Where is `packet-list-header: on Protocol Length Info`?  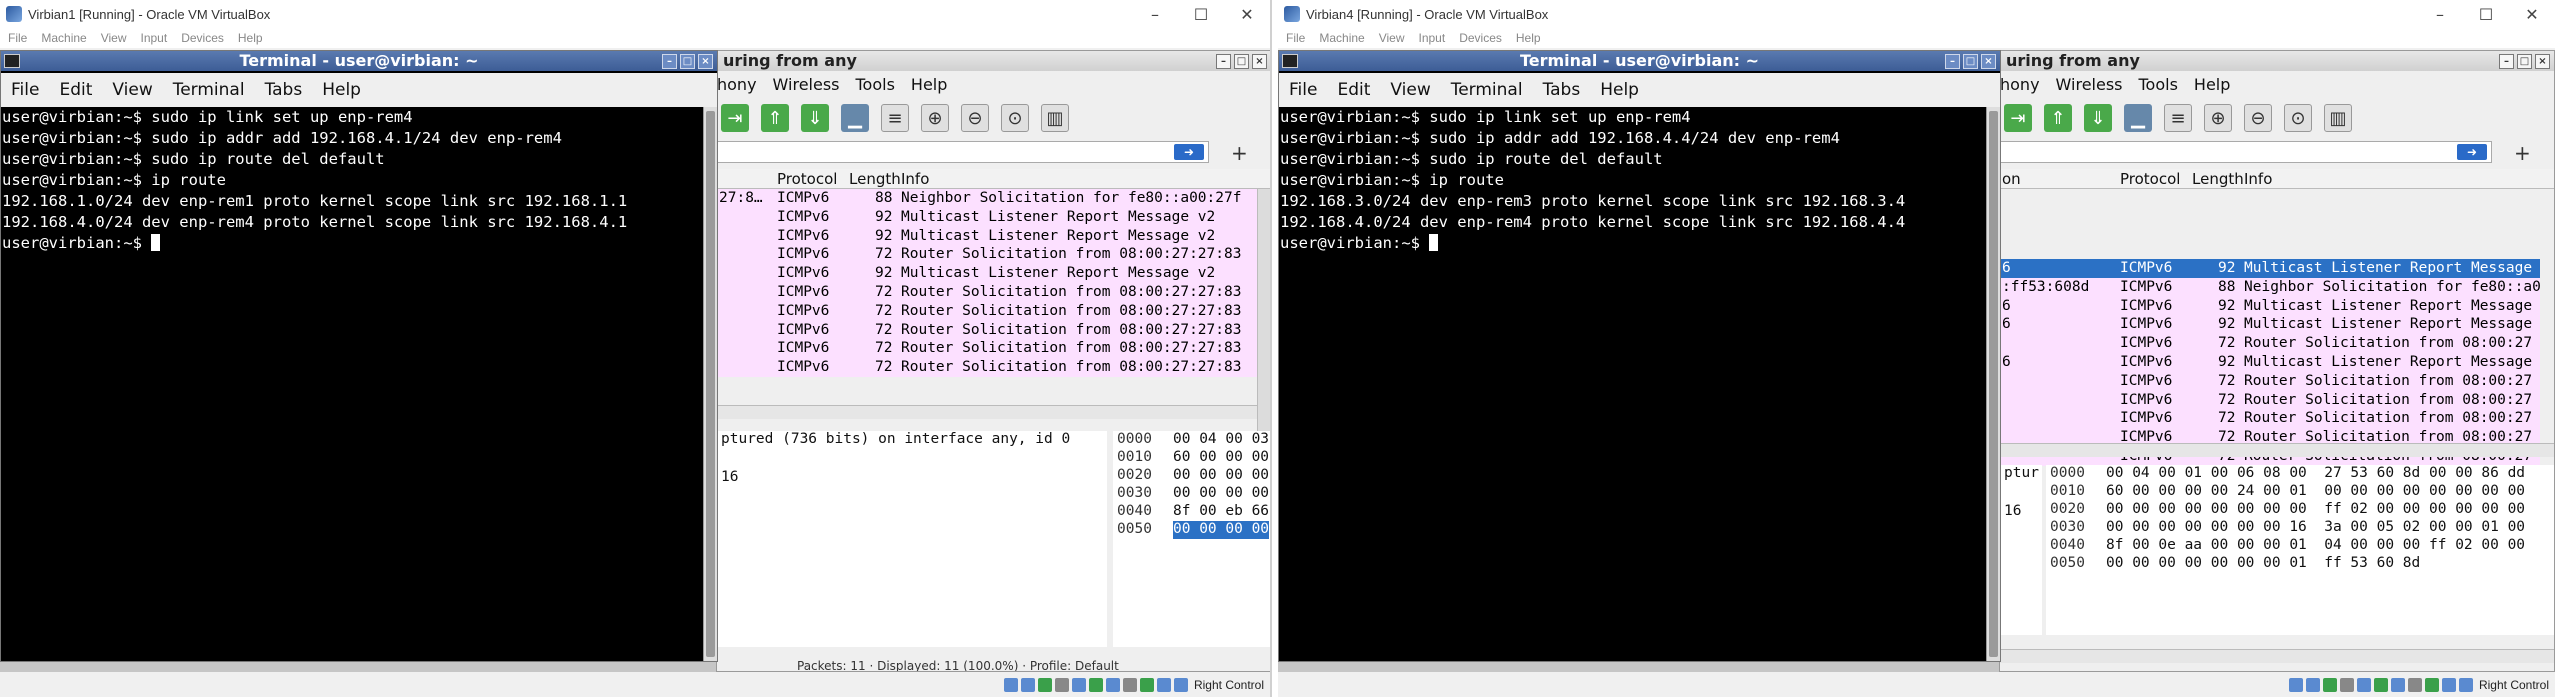
packet-list-header: on Protocol Length Info is located at coordinates (2277, 179).